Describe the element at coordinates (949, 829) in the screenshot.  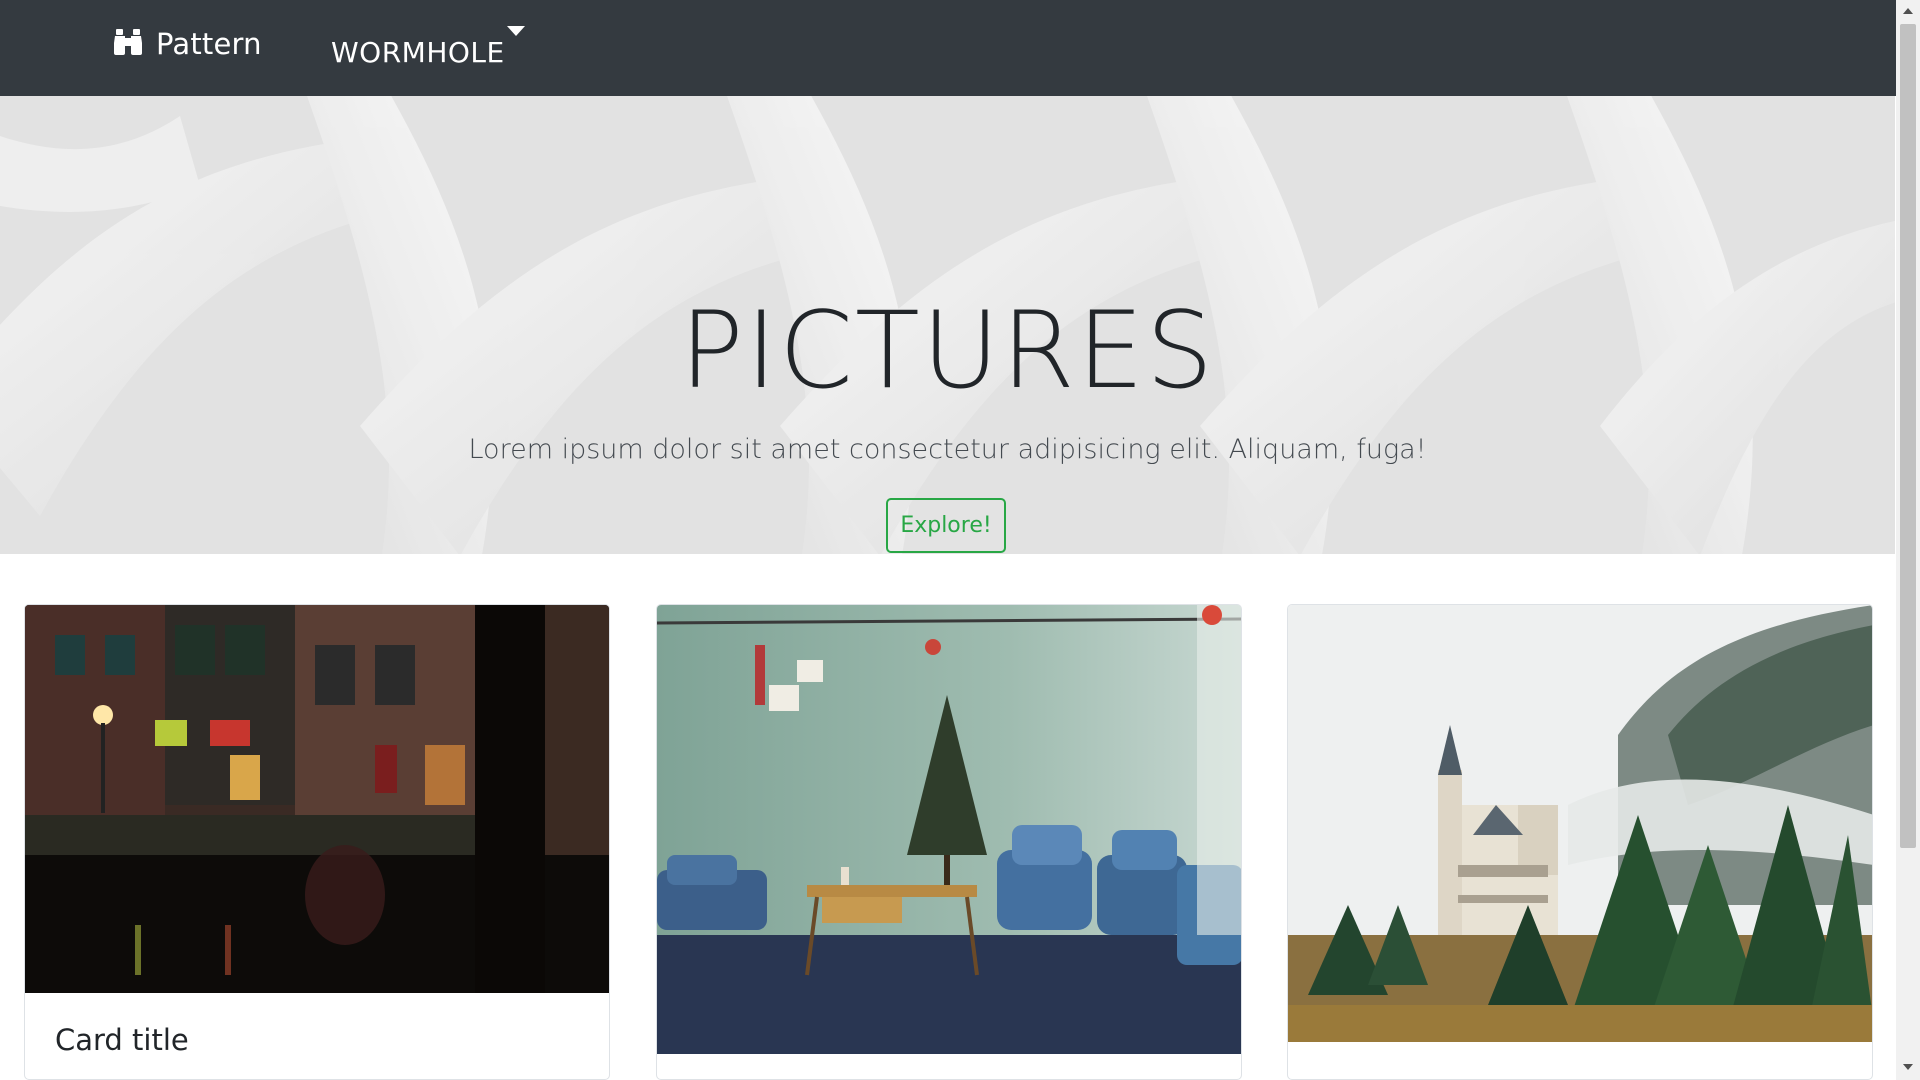
I see `retro-living-room-image` at that location.